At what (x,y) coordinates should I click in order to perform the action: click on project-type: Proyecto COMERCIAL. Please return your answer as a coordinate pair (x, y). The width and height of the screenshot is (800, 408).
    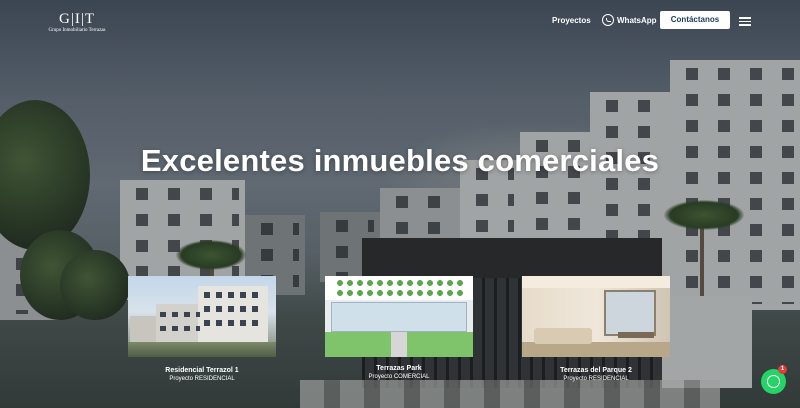
    Looking at the image, I should click on (399, 377).